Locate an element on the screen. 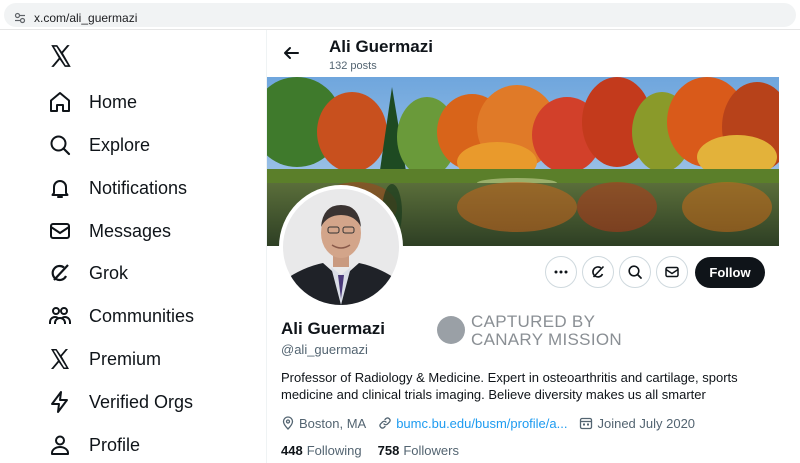 The image size is (800, 463). more-dots-icon is located at coordinates (561, 272).